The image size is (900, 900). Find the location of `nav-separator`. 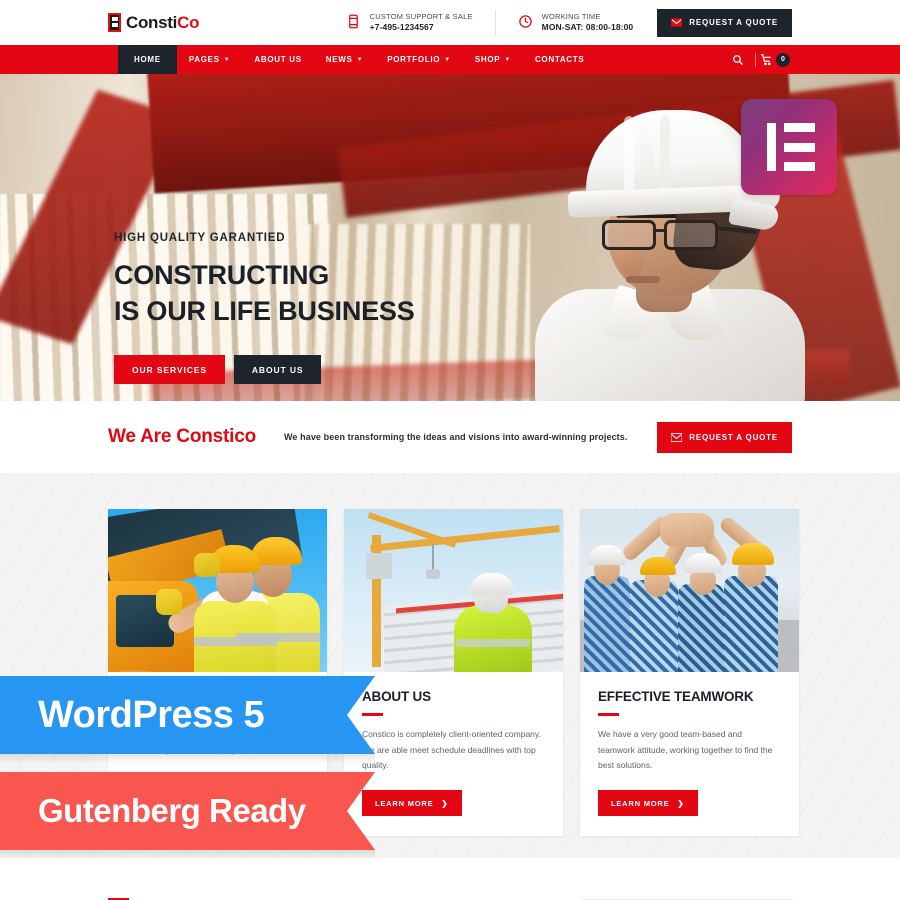

nav-separator is located at coordinates (755, 59).